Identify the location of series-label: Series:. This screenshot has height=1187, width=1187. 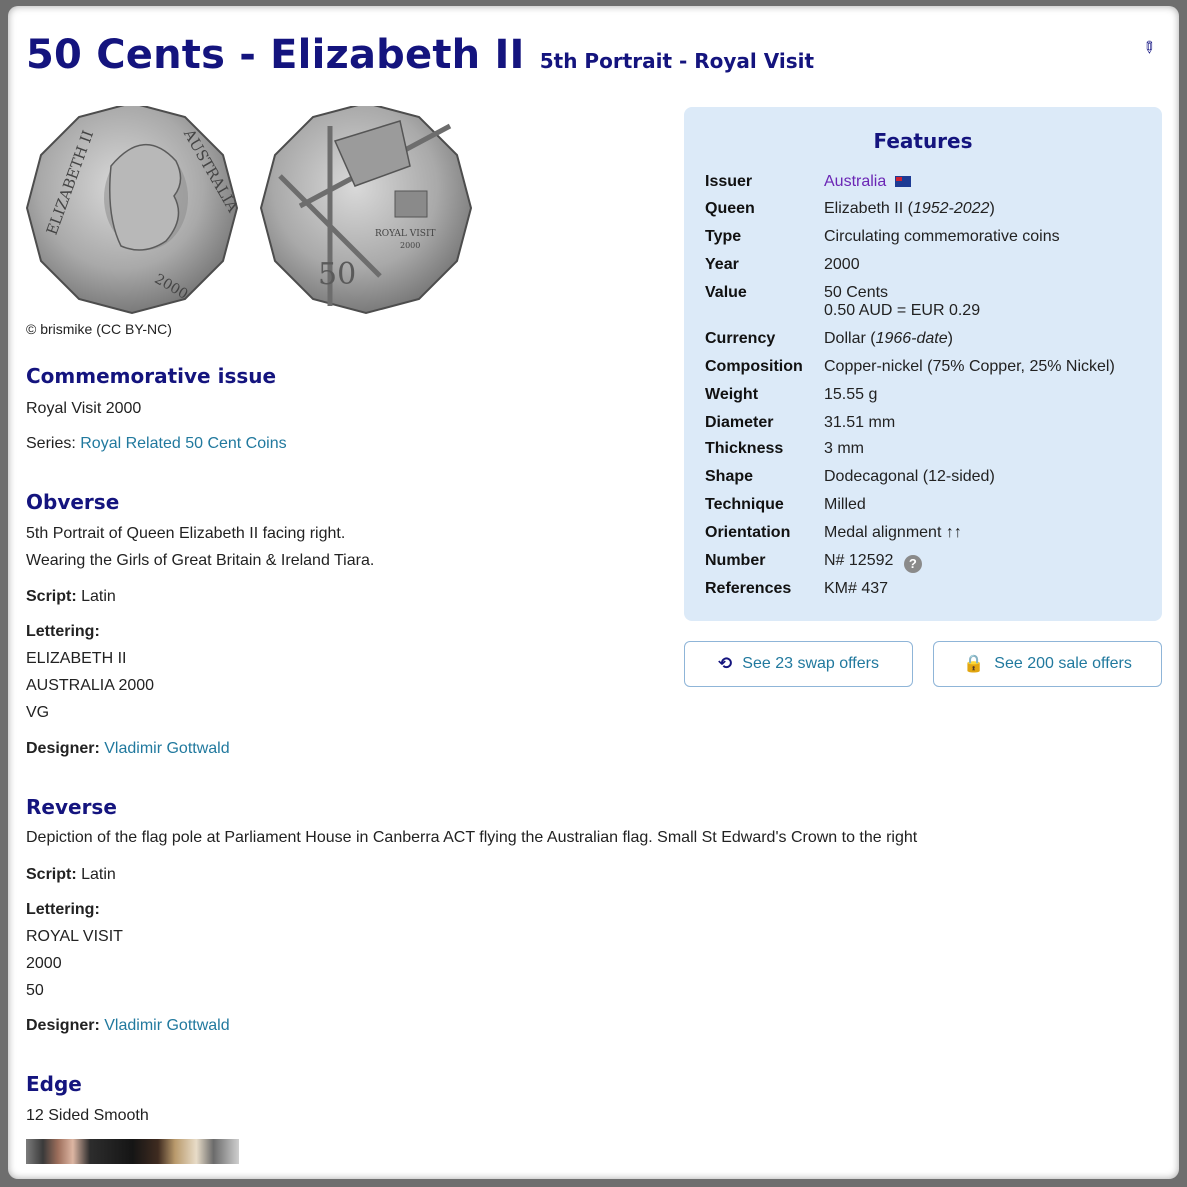
(51, 443).